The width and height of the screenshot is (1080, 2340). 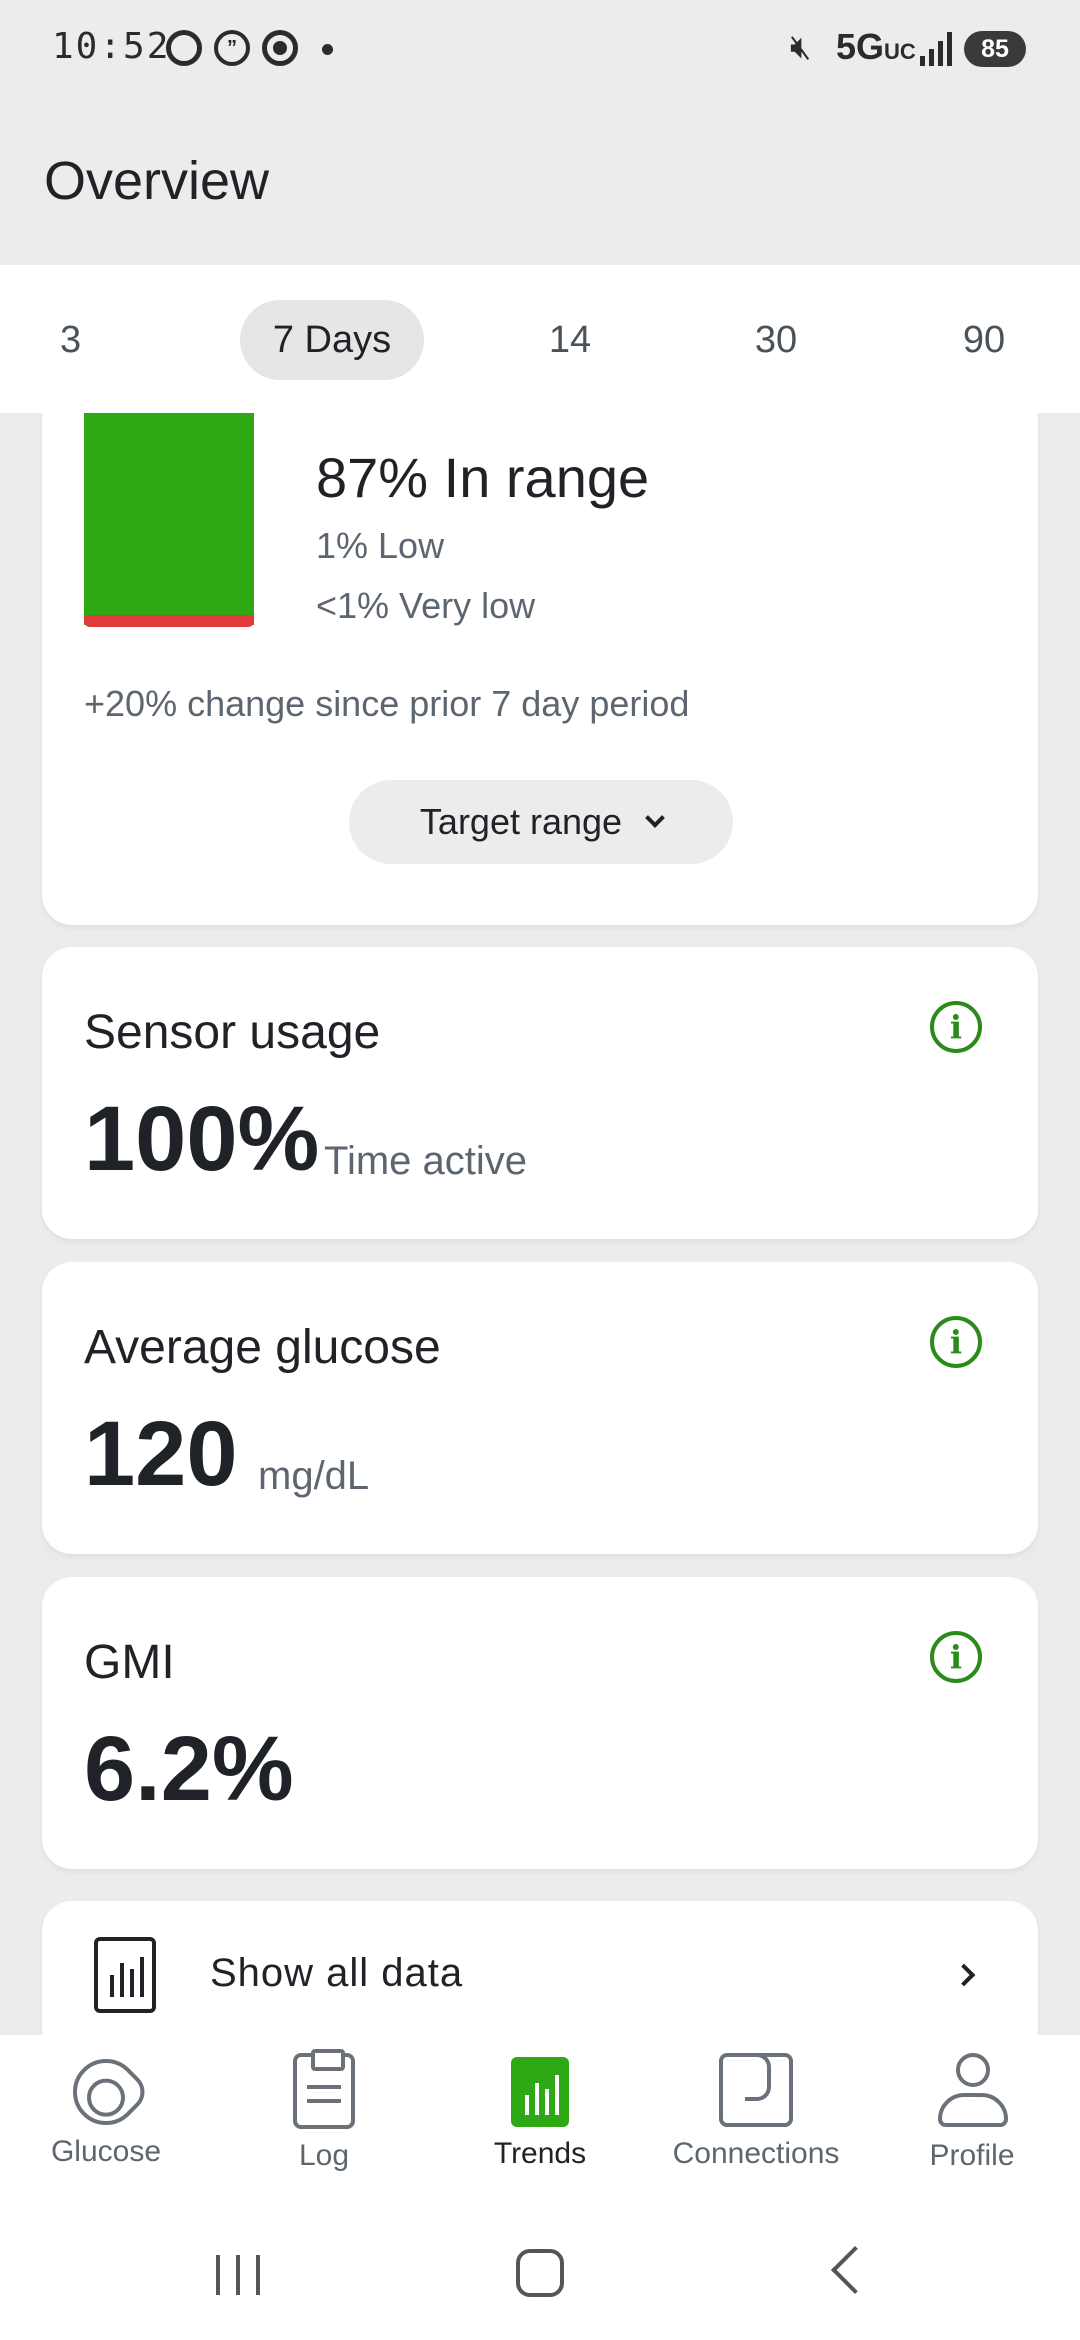 I want to click on system-nav-bar, so click(x=540, y=2272).